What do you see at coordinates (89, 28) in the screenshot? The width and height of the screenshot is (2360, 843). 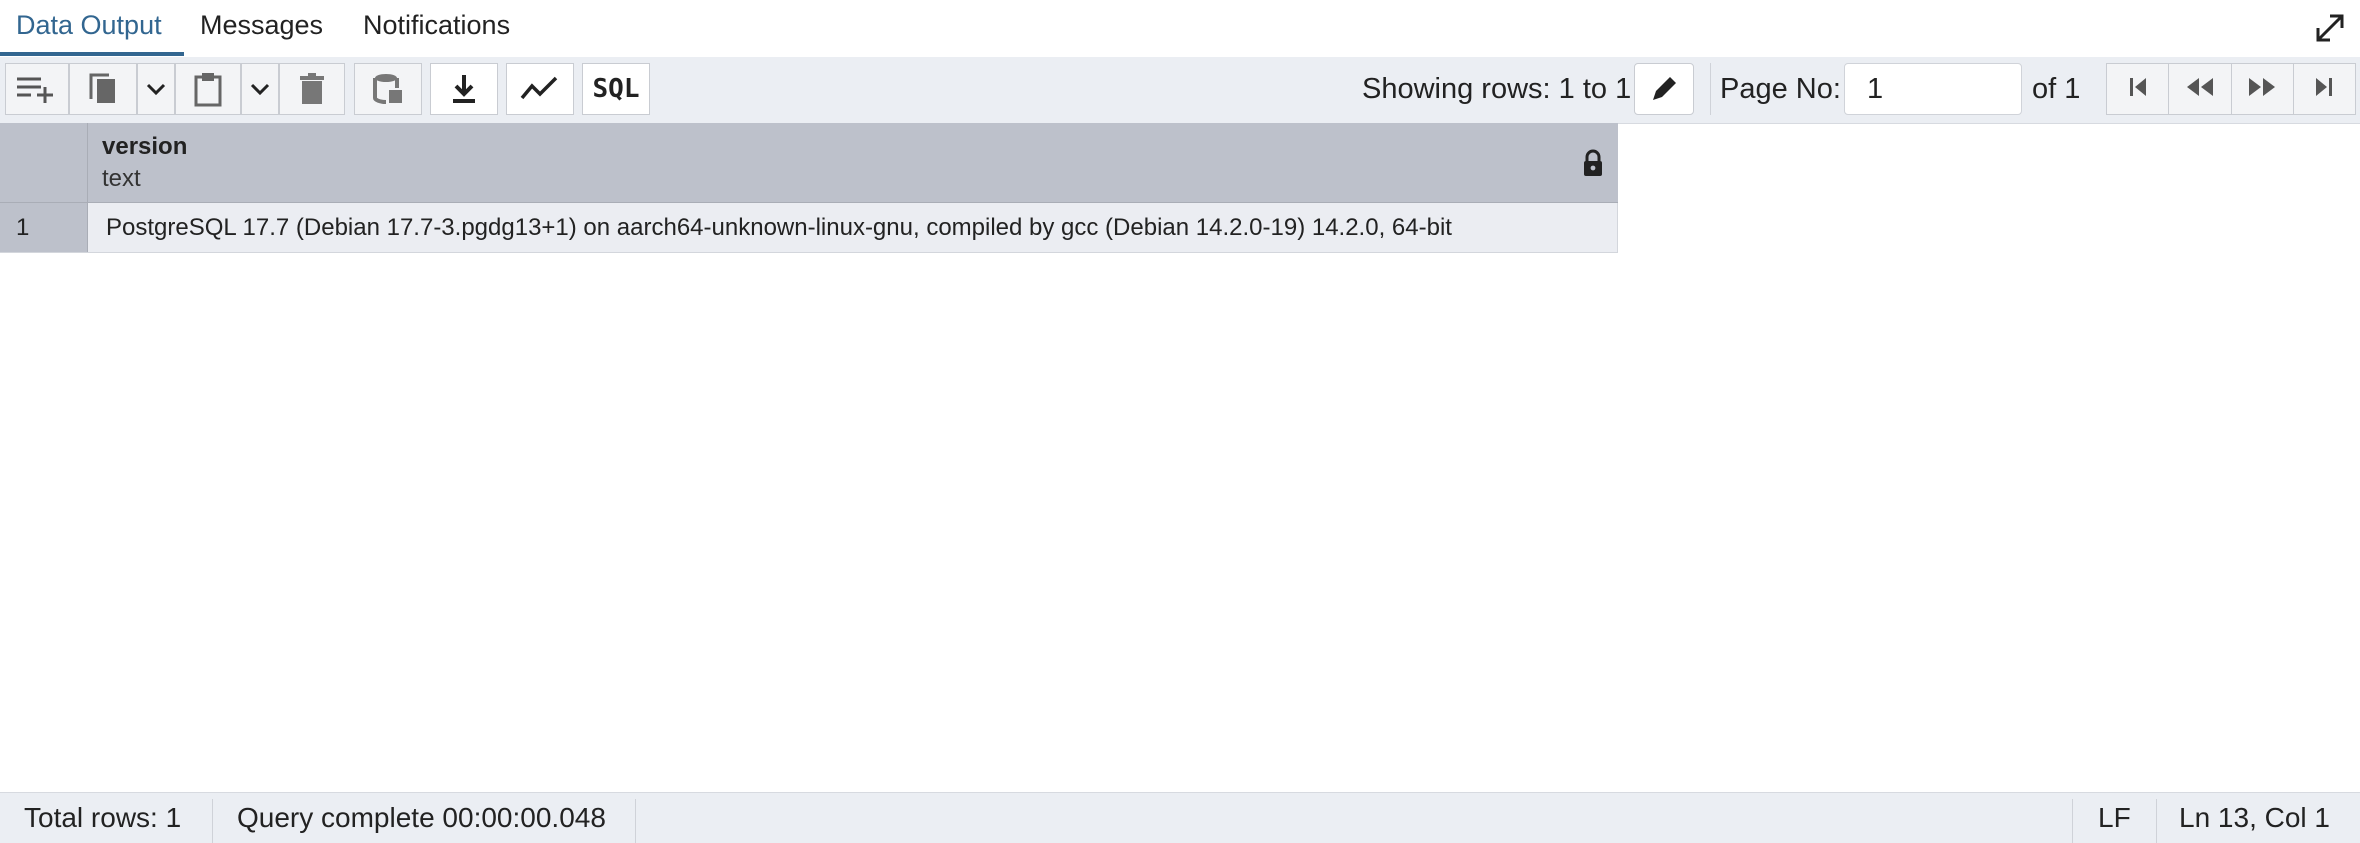 I see `tab-data-output: Data Output` at bounding box center [89, 28].